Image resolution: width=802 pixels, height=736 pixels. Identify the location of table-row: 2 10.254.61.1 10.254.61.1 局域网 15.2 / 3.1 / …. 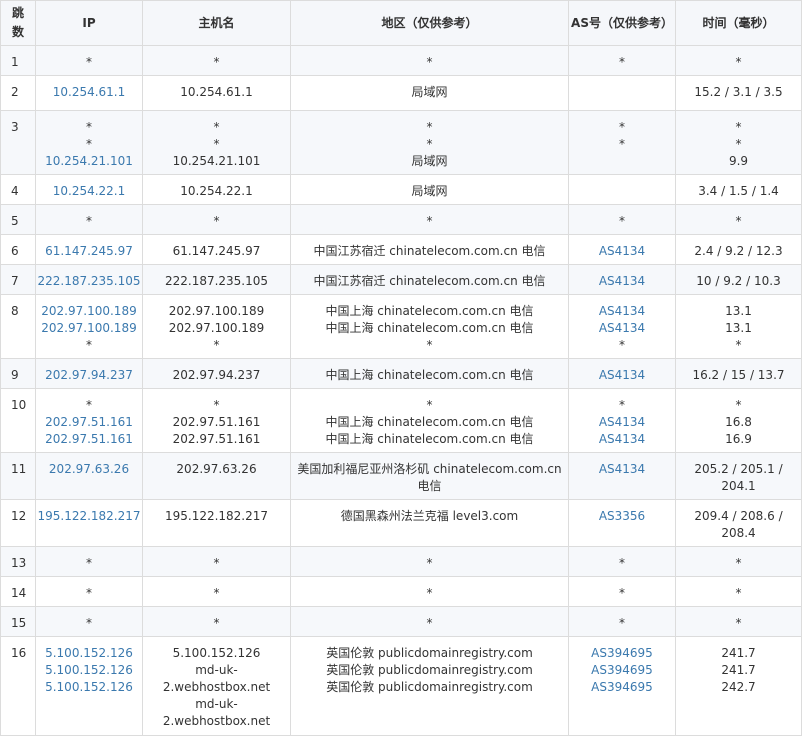
(401, 93).